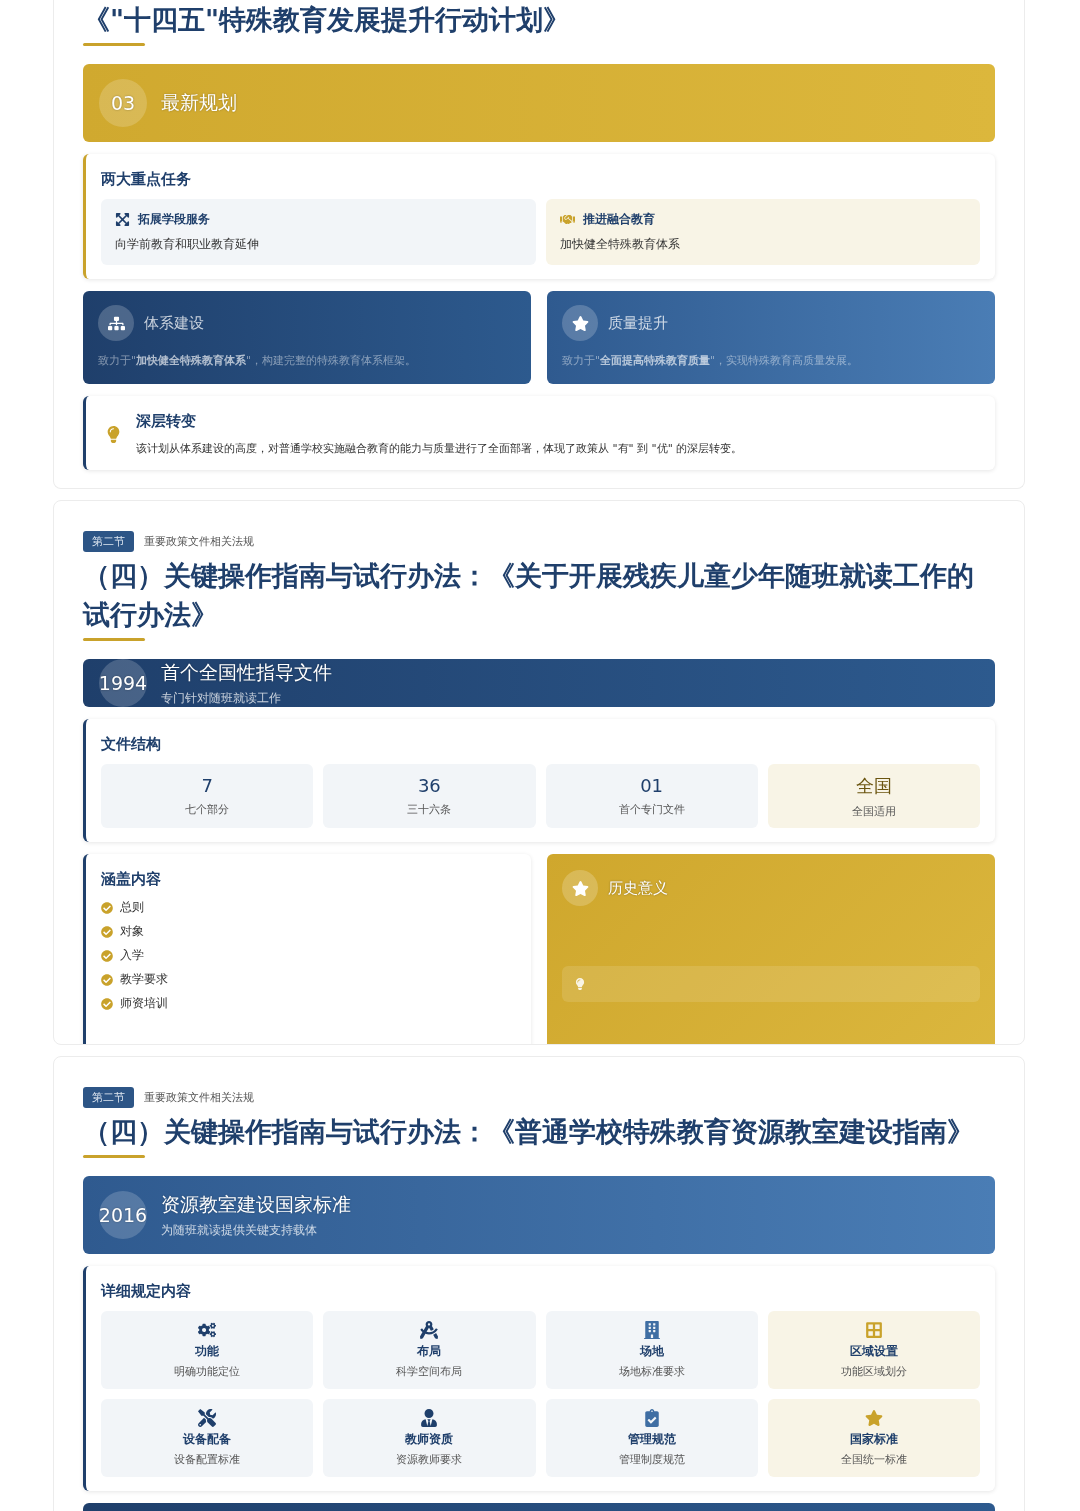 This screenshot has height=1511, width=1080. Describe the element at coordinates (439, 449) in the screenshot. I see `note-text: 该计划从体系建设的高度，对普通学校实施融合教育的能力与质量进行了全面部署，体现了政策从 "有" 到 "优" 的深层转变。` at that location.